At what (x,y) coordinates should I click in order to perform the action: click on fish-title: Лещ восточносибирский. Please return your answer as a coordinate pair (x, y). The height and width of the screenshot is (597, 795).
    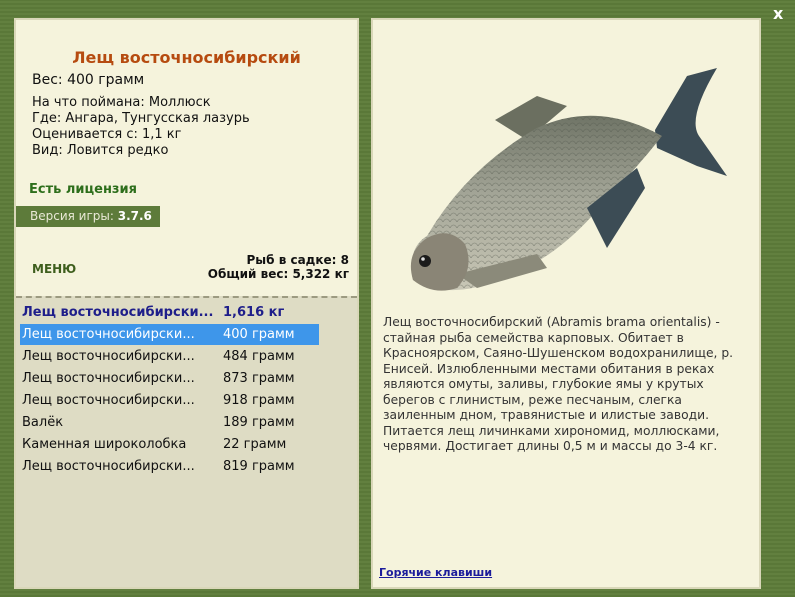
    Looking at the image, I should click on (186, 57).